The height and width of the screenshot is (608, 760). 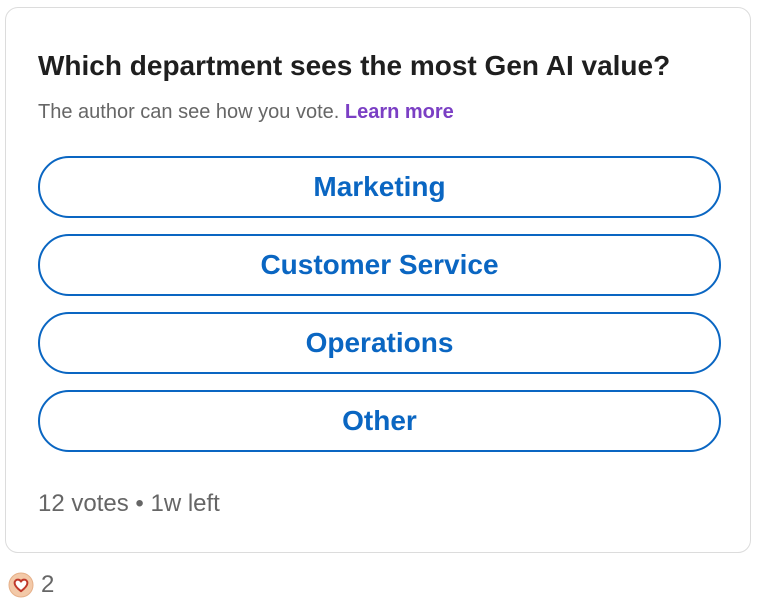 What do you see at coordinates (48, 584) in the screenshot?
I see `reaction-count: 2` at bounding box center [48, 584].